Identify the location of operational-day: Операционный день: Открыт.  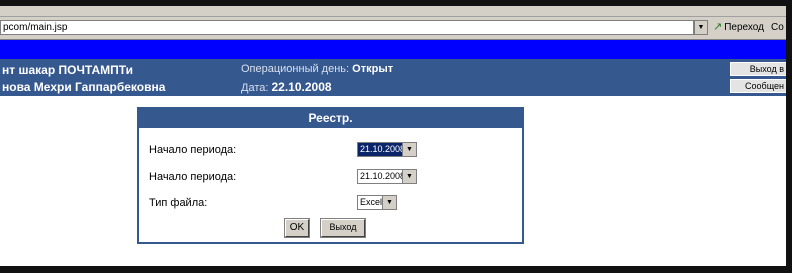
(317, 69).